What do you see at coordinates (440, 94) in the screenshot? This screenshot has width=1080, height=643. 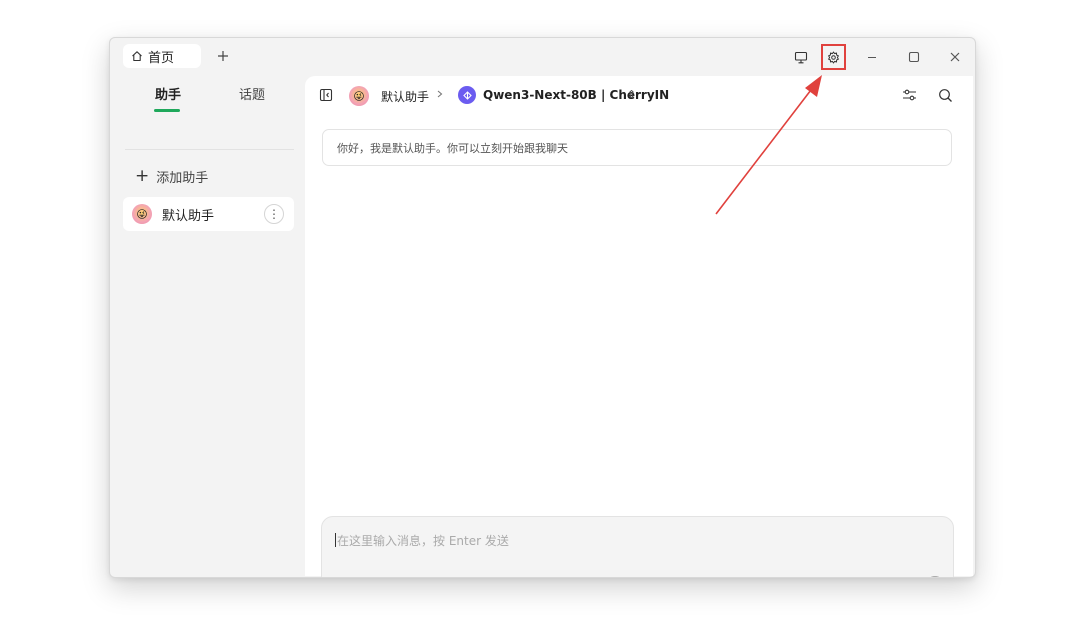 I see `chevron-right-icon` at bounding box center [440, 94].